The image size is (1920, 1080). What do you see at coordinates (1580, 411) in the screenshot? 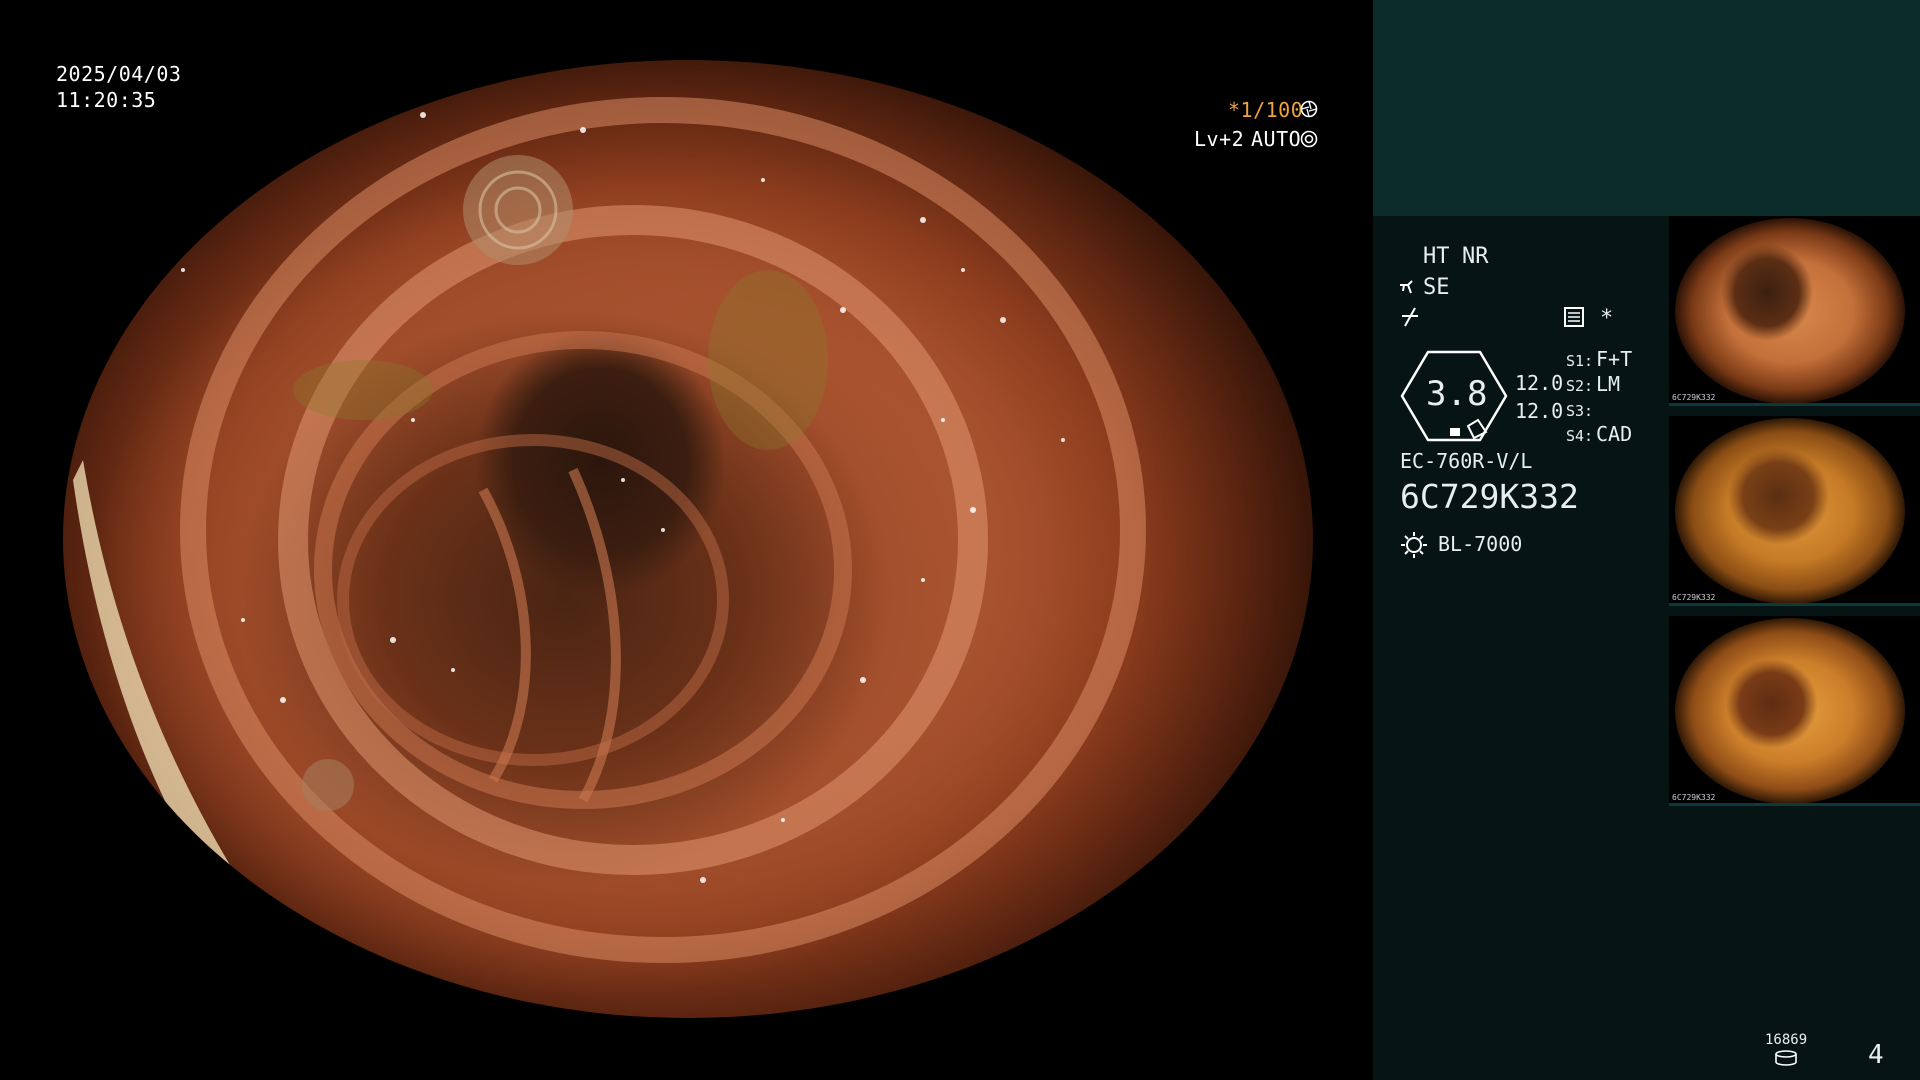
I see `s3-label: S3:` at bounding box center [1580, 411].